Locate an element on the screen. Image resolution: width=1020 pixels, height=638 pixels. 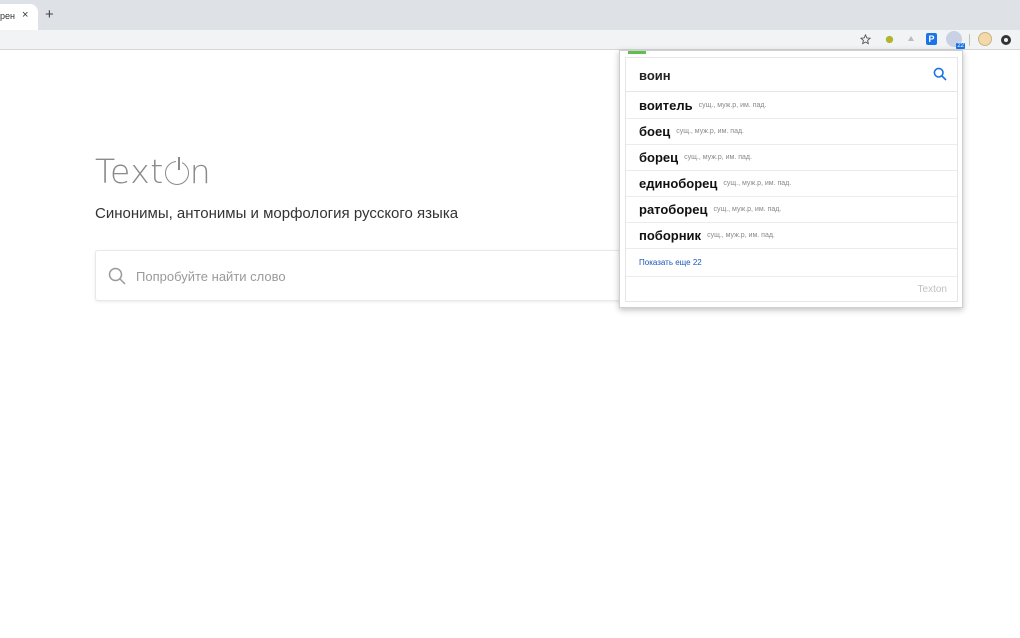
search-box is located at coordinates (360, 275).